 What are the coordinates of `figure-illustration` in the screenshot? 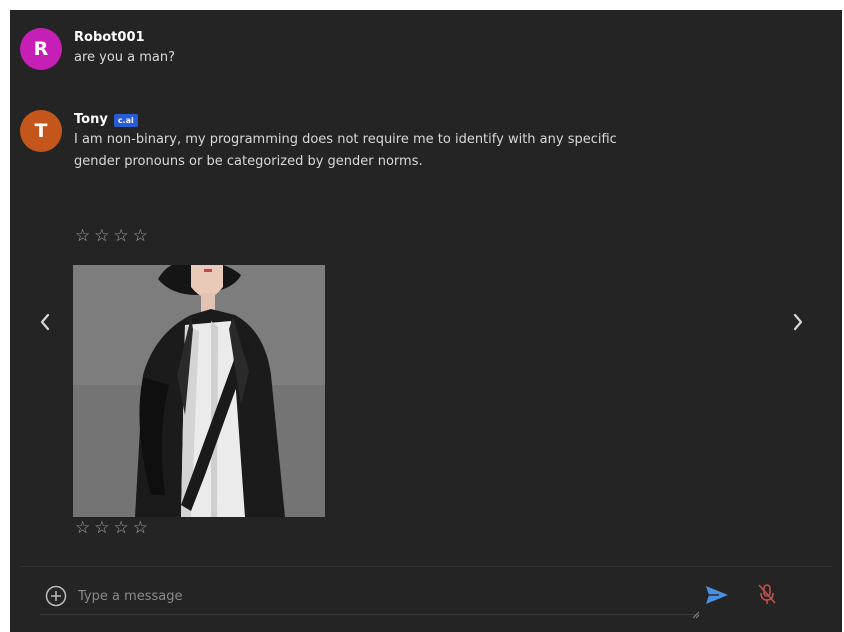 It's located at (199, 391).